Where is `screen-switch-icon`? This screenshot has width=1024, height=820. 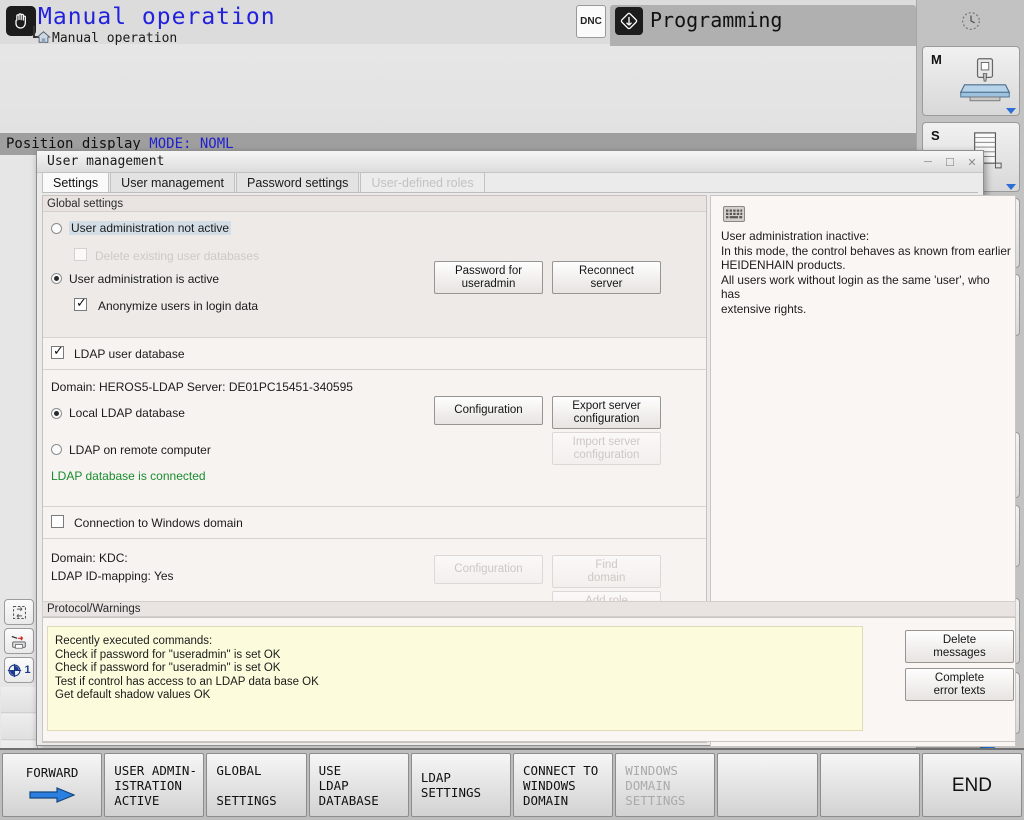 screen-switch-icon is located at coordinates (19, 612).